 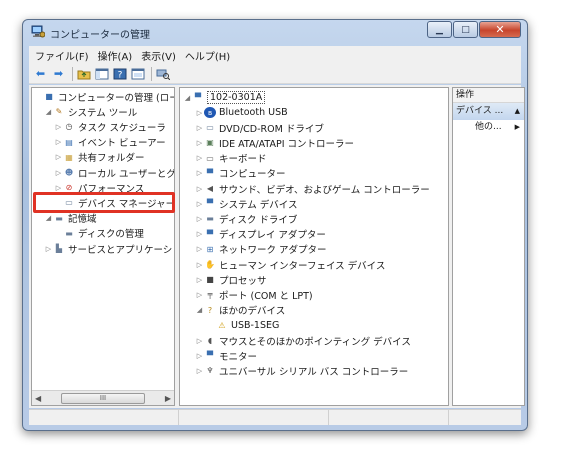 I want to click on device-tree-item: ⚠ USB-1SEG, so click(x=243, y=325).